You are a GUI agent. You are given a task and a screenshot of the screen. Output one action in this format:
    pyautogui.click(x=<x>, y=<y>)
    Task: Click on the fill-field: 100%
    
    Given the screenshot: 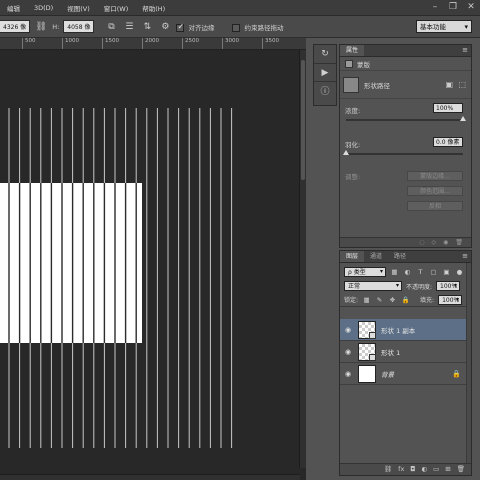 What is the action you would take?
    pyautogui.click(x=450, y=299)
    